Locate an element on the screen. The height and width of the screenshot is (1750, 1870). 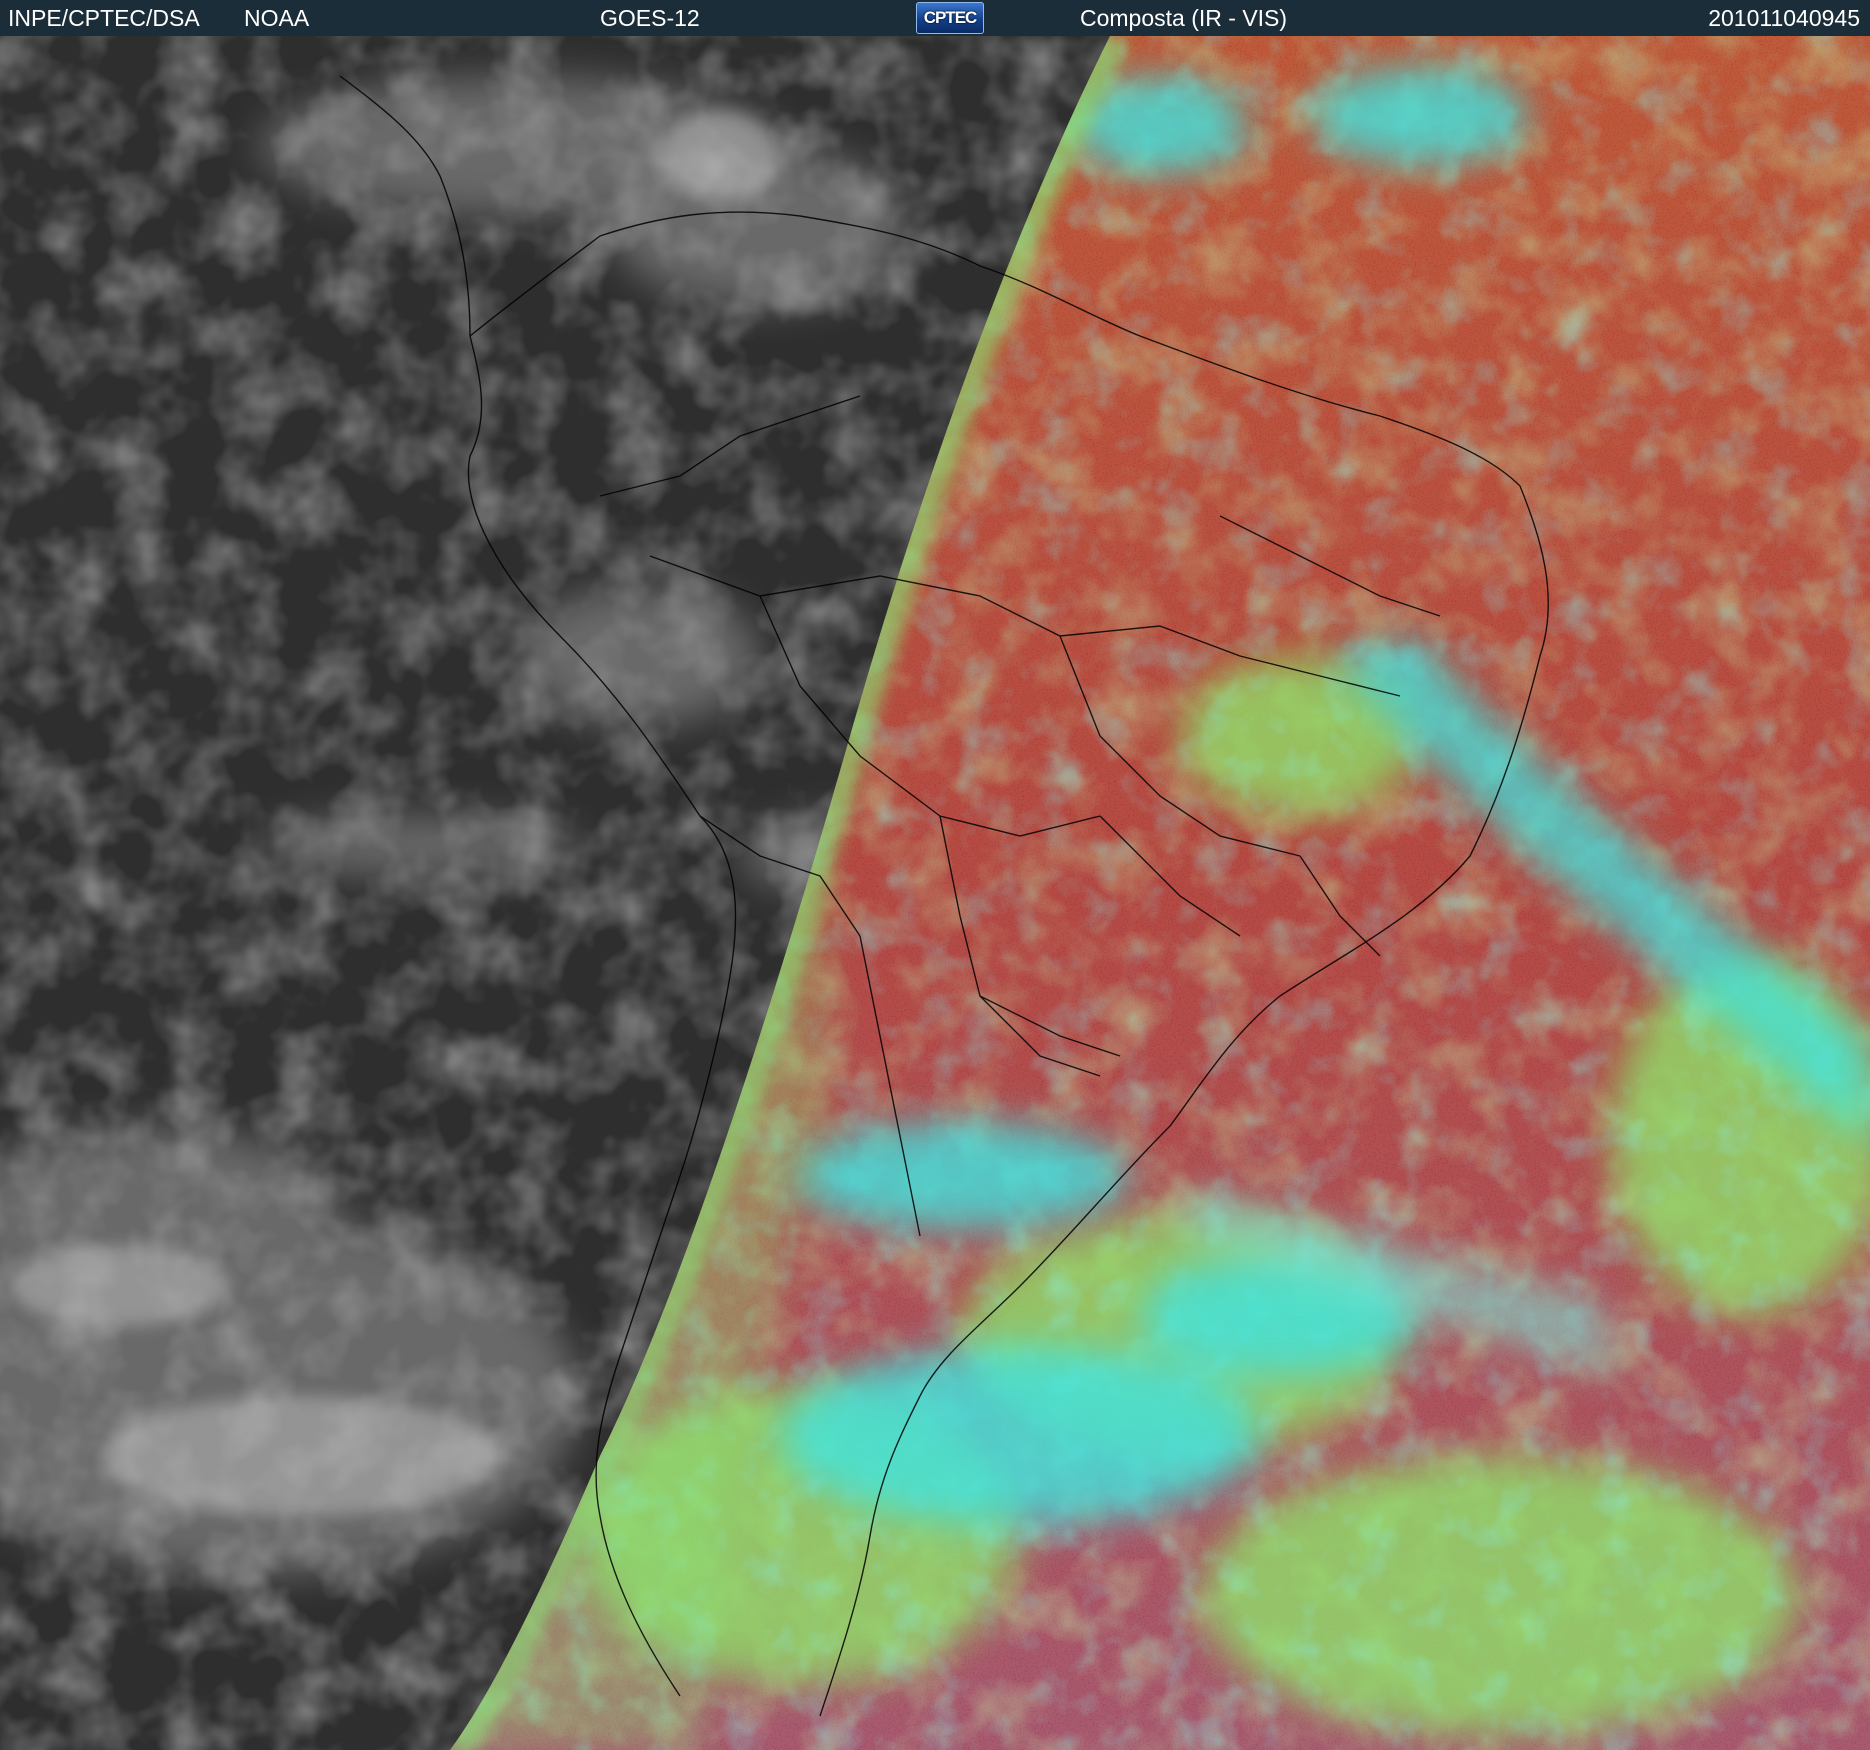
logo-text: CPTEC is located at coordinates (950, 17).